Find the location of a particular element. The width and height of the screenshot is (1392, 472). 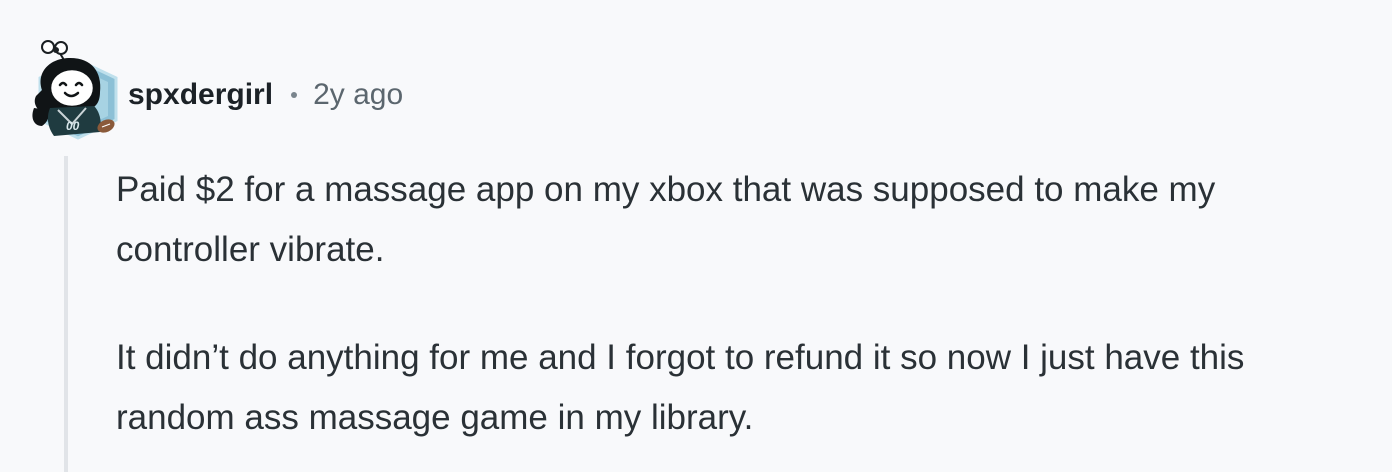

thread-collapse-line is located at coordinates (66, 314).